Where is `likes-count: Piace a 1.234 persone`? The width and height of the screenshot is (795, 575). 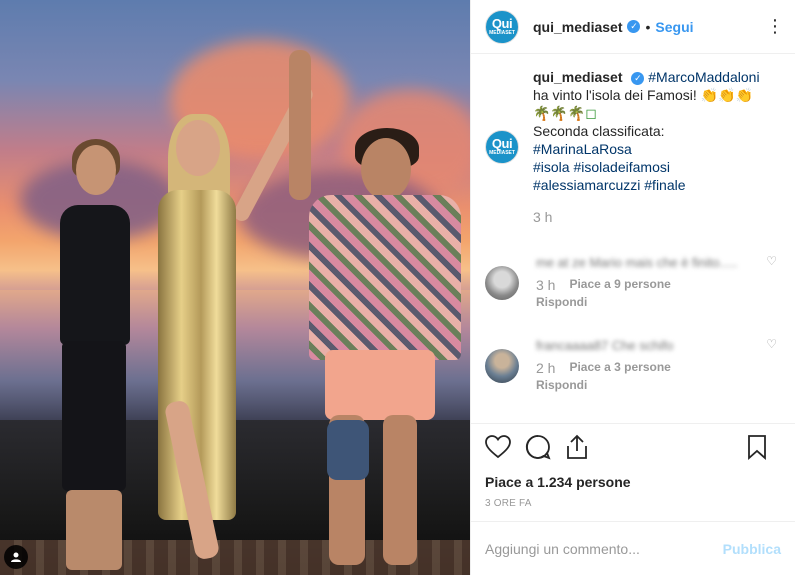
likes-count: Piace a 1.234 persone is located at coordinates (633, 482).